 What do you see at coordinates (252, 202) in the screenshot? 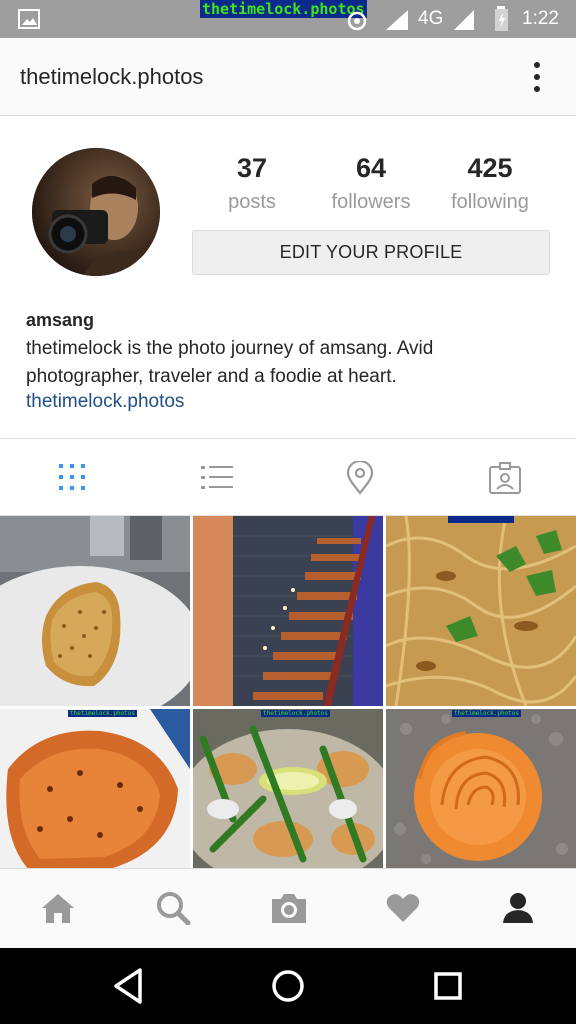
I see `stat-posts-label: posts` at bounding box center [252, 202].